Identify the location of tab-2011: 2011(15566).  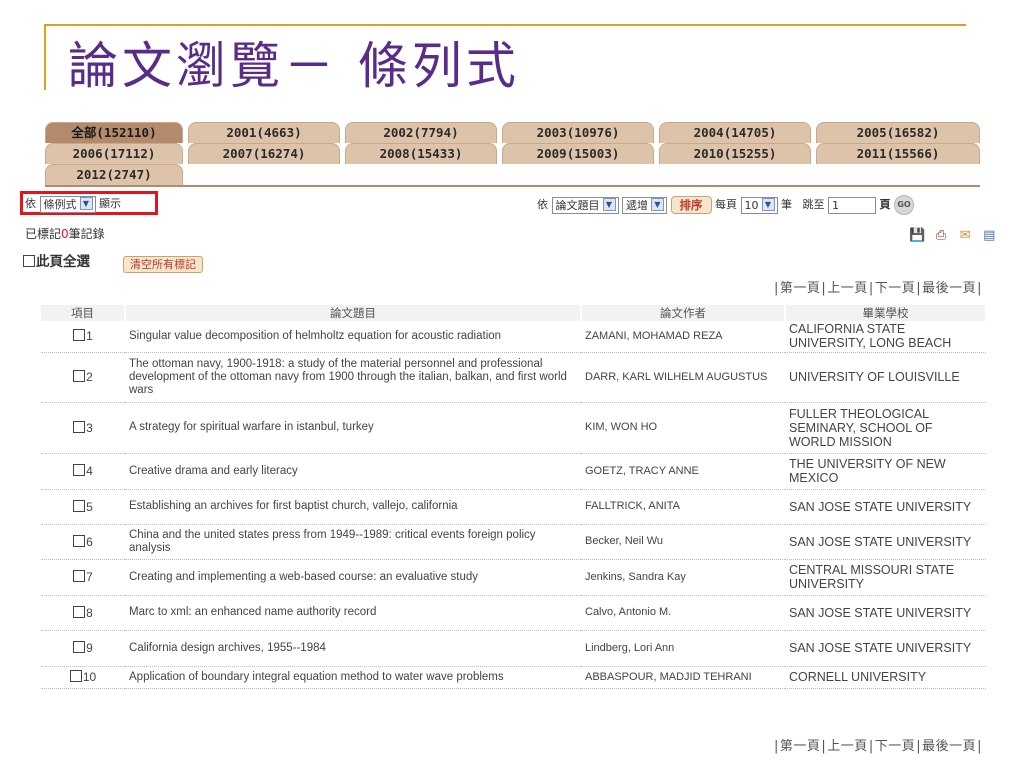
(898, 153).